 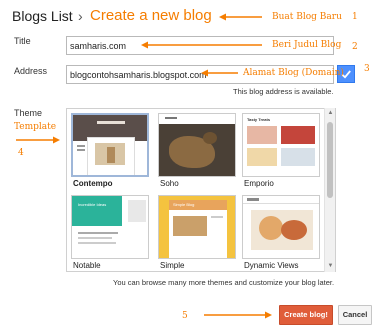 I want to click on annotation-3-text: Alamat Blog (Domain), so click(x=293, y=73).